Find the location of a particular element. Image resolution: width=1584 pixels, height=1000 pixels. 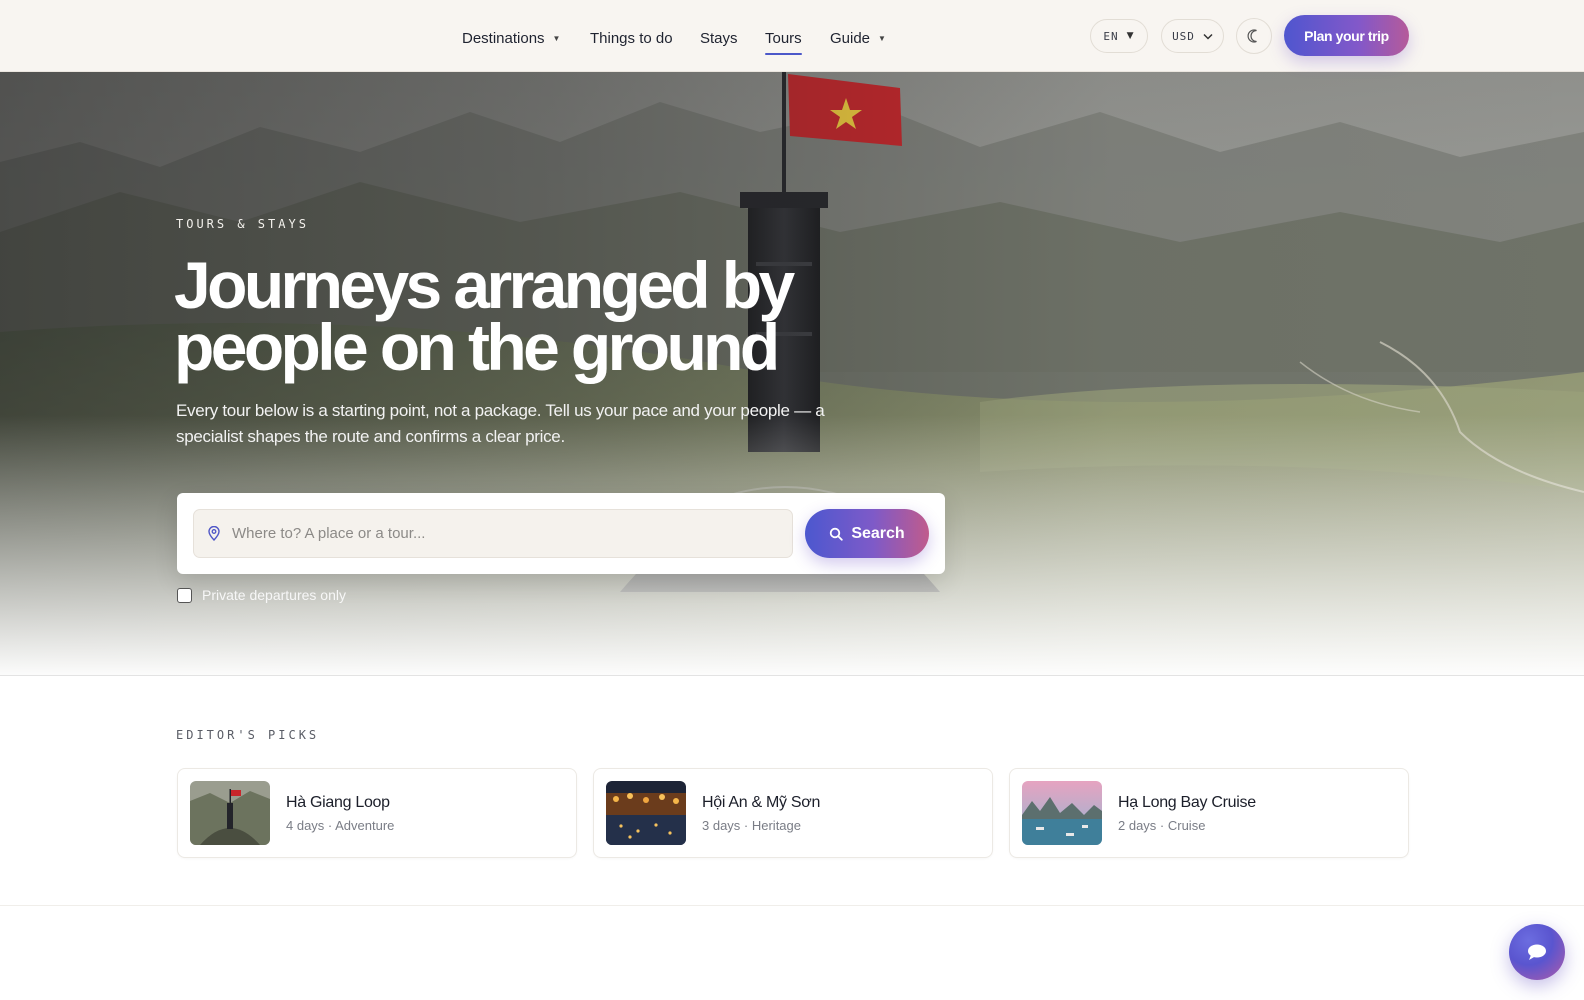

chevron-down-icon is located at coordinates (1208, 36).